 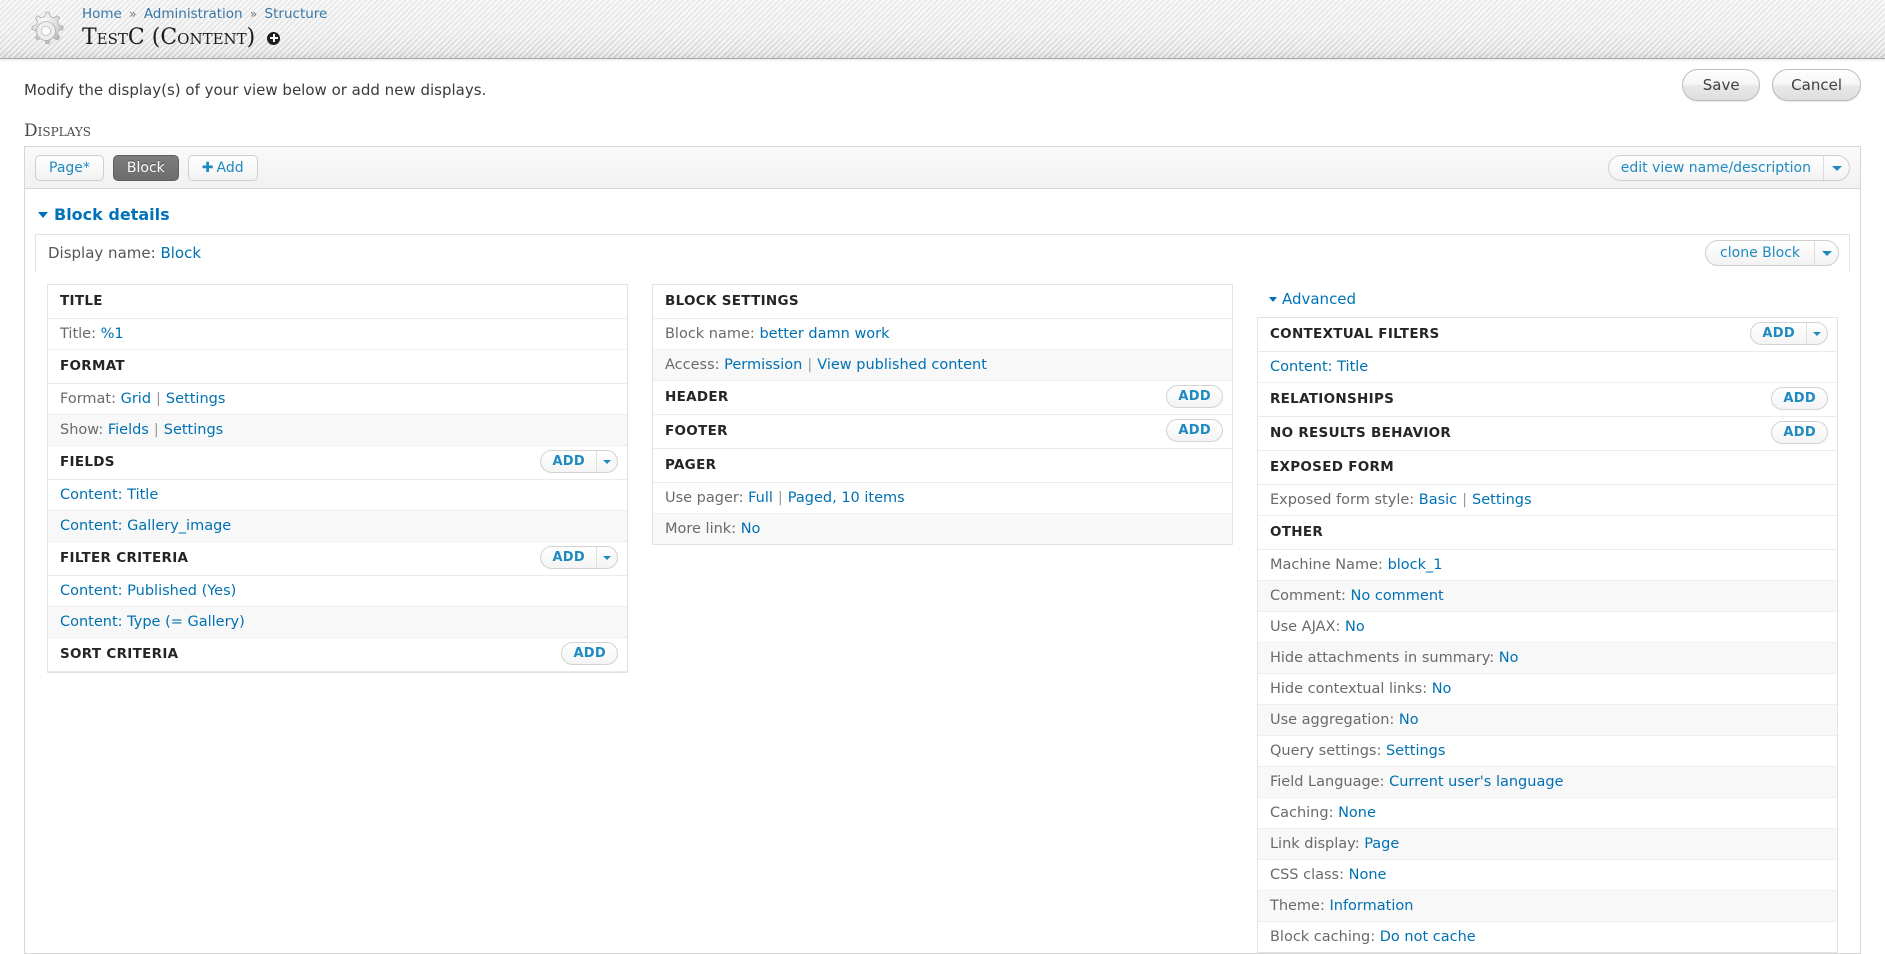 I want to click on row-link-block-1: block_1, so click(x=1415, y=565).